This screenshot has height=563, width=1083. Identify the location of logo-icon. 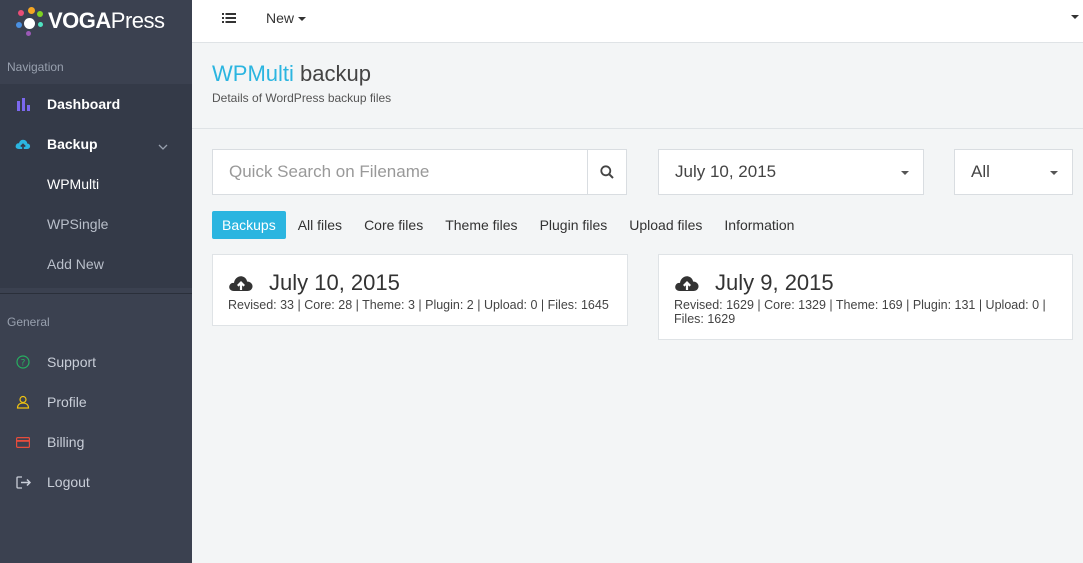
(30, 21).